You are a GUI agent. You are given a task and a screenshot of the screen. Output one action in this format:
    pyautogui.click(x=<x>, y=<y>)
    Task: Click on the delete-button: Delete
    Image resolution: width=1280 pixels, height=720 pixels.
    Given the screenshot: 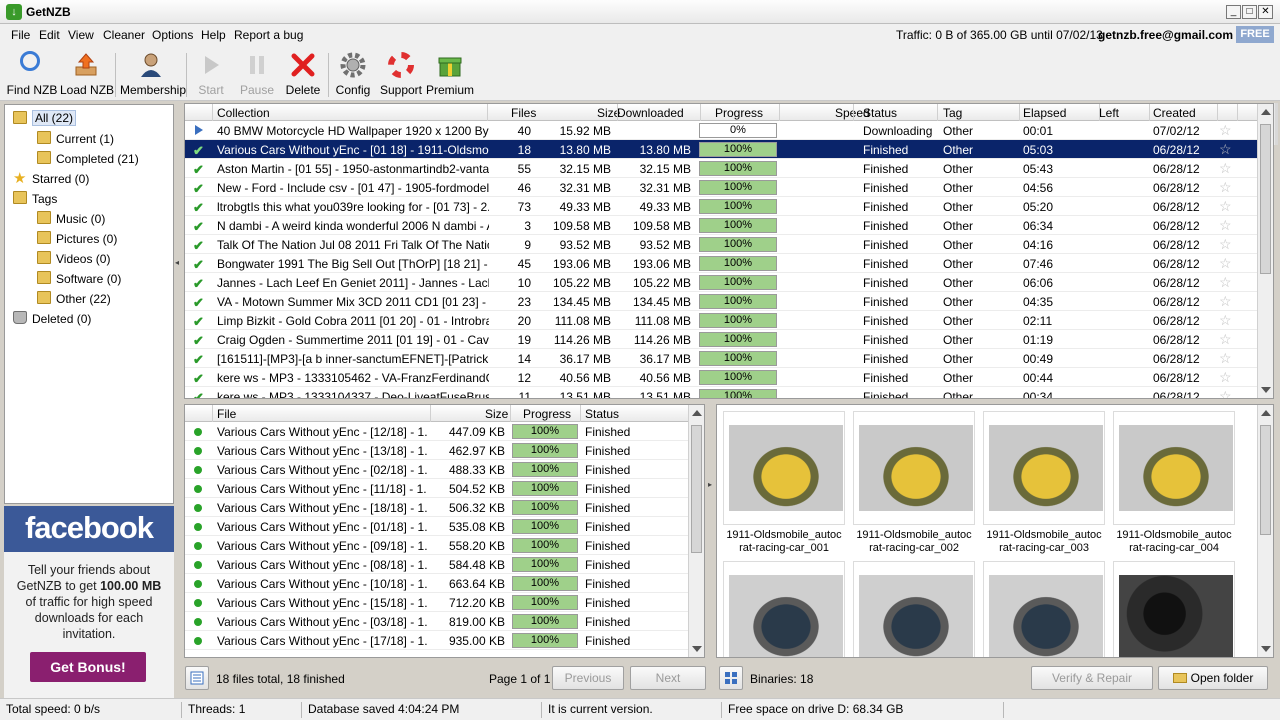 What is the action you would take?
    pyautogui.click(x=303, y=73)
    